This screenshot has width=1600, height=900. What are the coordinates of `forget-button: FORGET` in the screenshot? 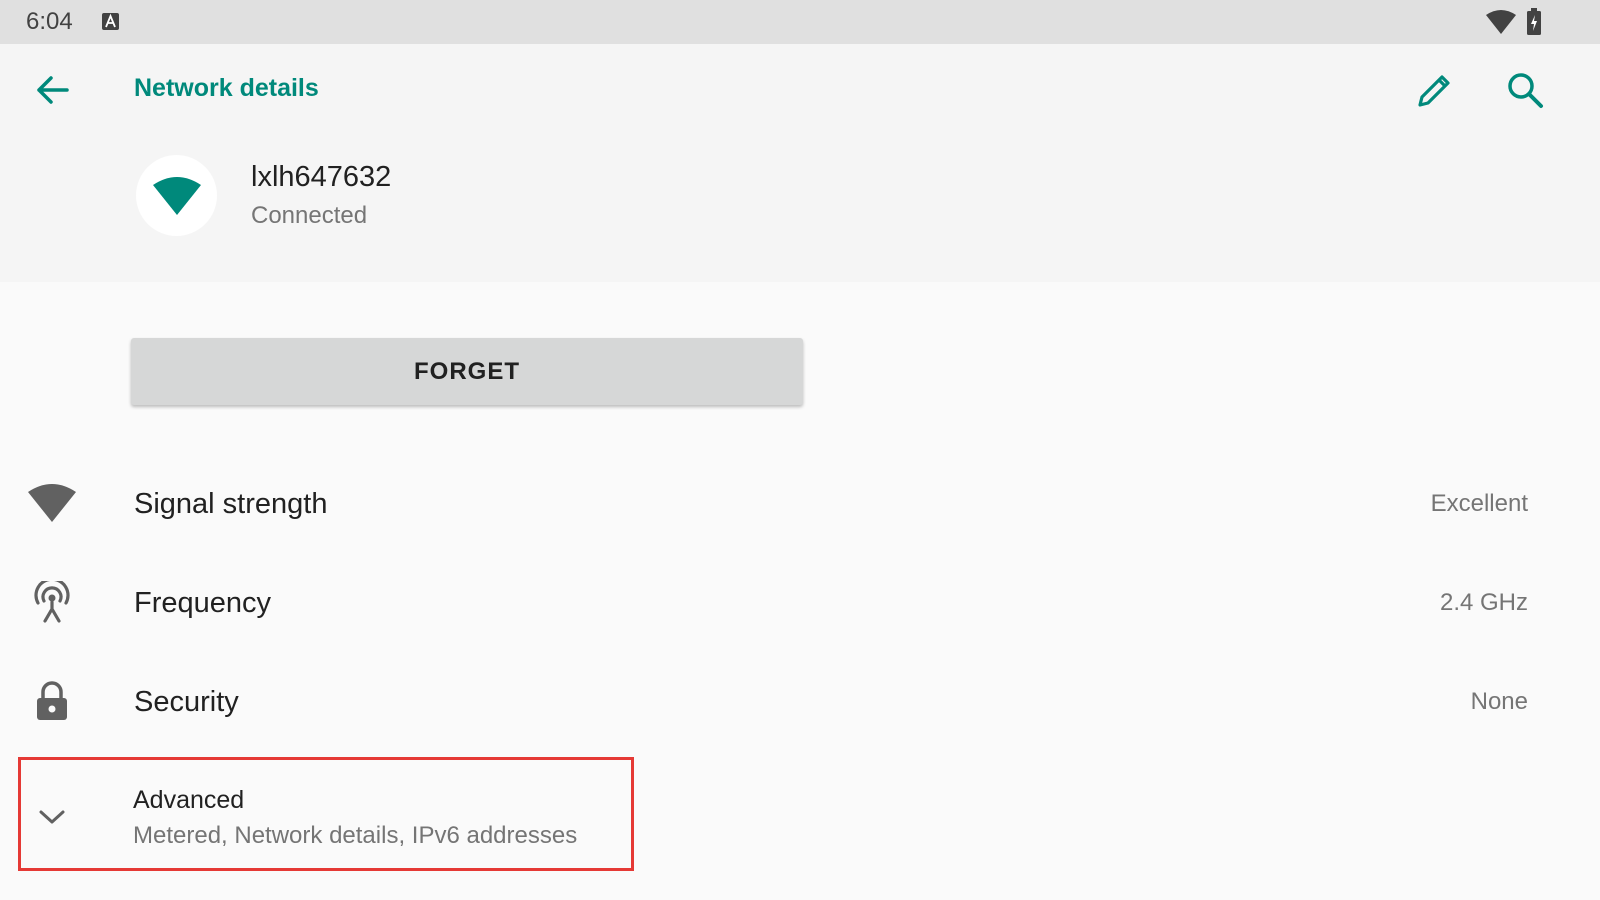 It's located at (467, 371).